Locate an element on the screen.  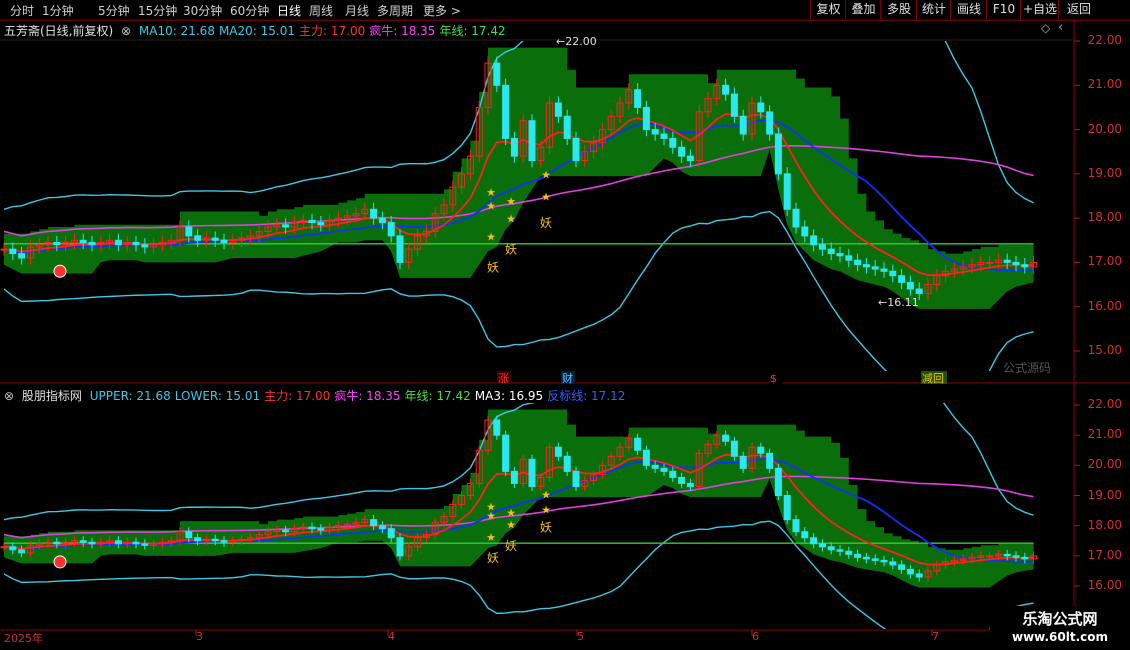
y-tick-label: 17.00 is located at coordinates (1104, 554).